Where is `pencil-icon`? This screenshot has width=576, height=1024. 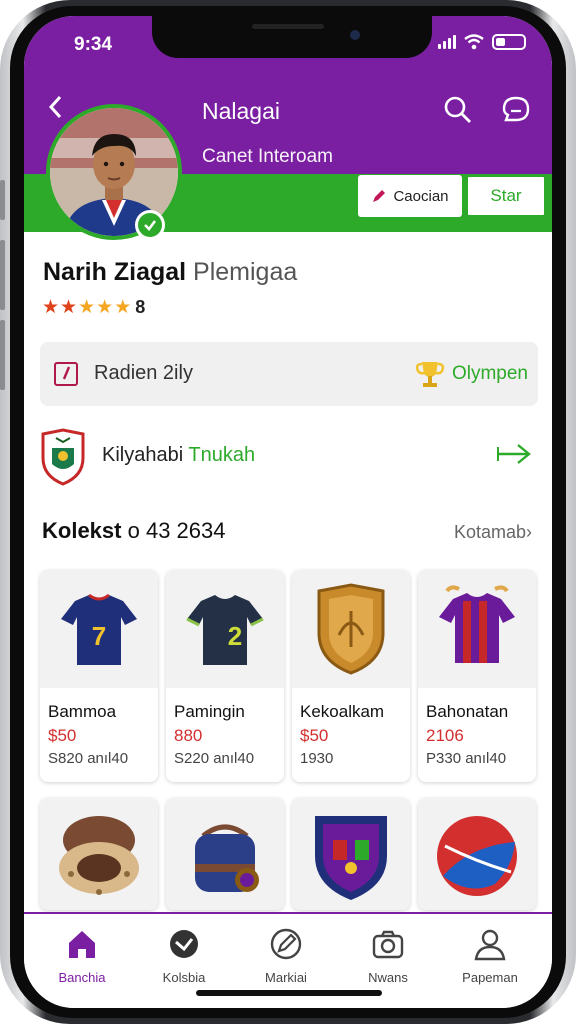
pencil-icon is located at coordinates (379, 196).